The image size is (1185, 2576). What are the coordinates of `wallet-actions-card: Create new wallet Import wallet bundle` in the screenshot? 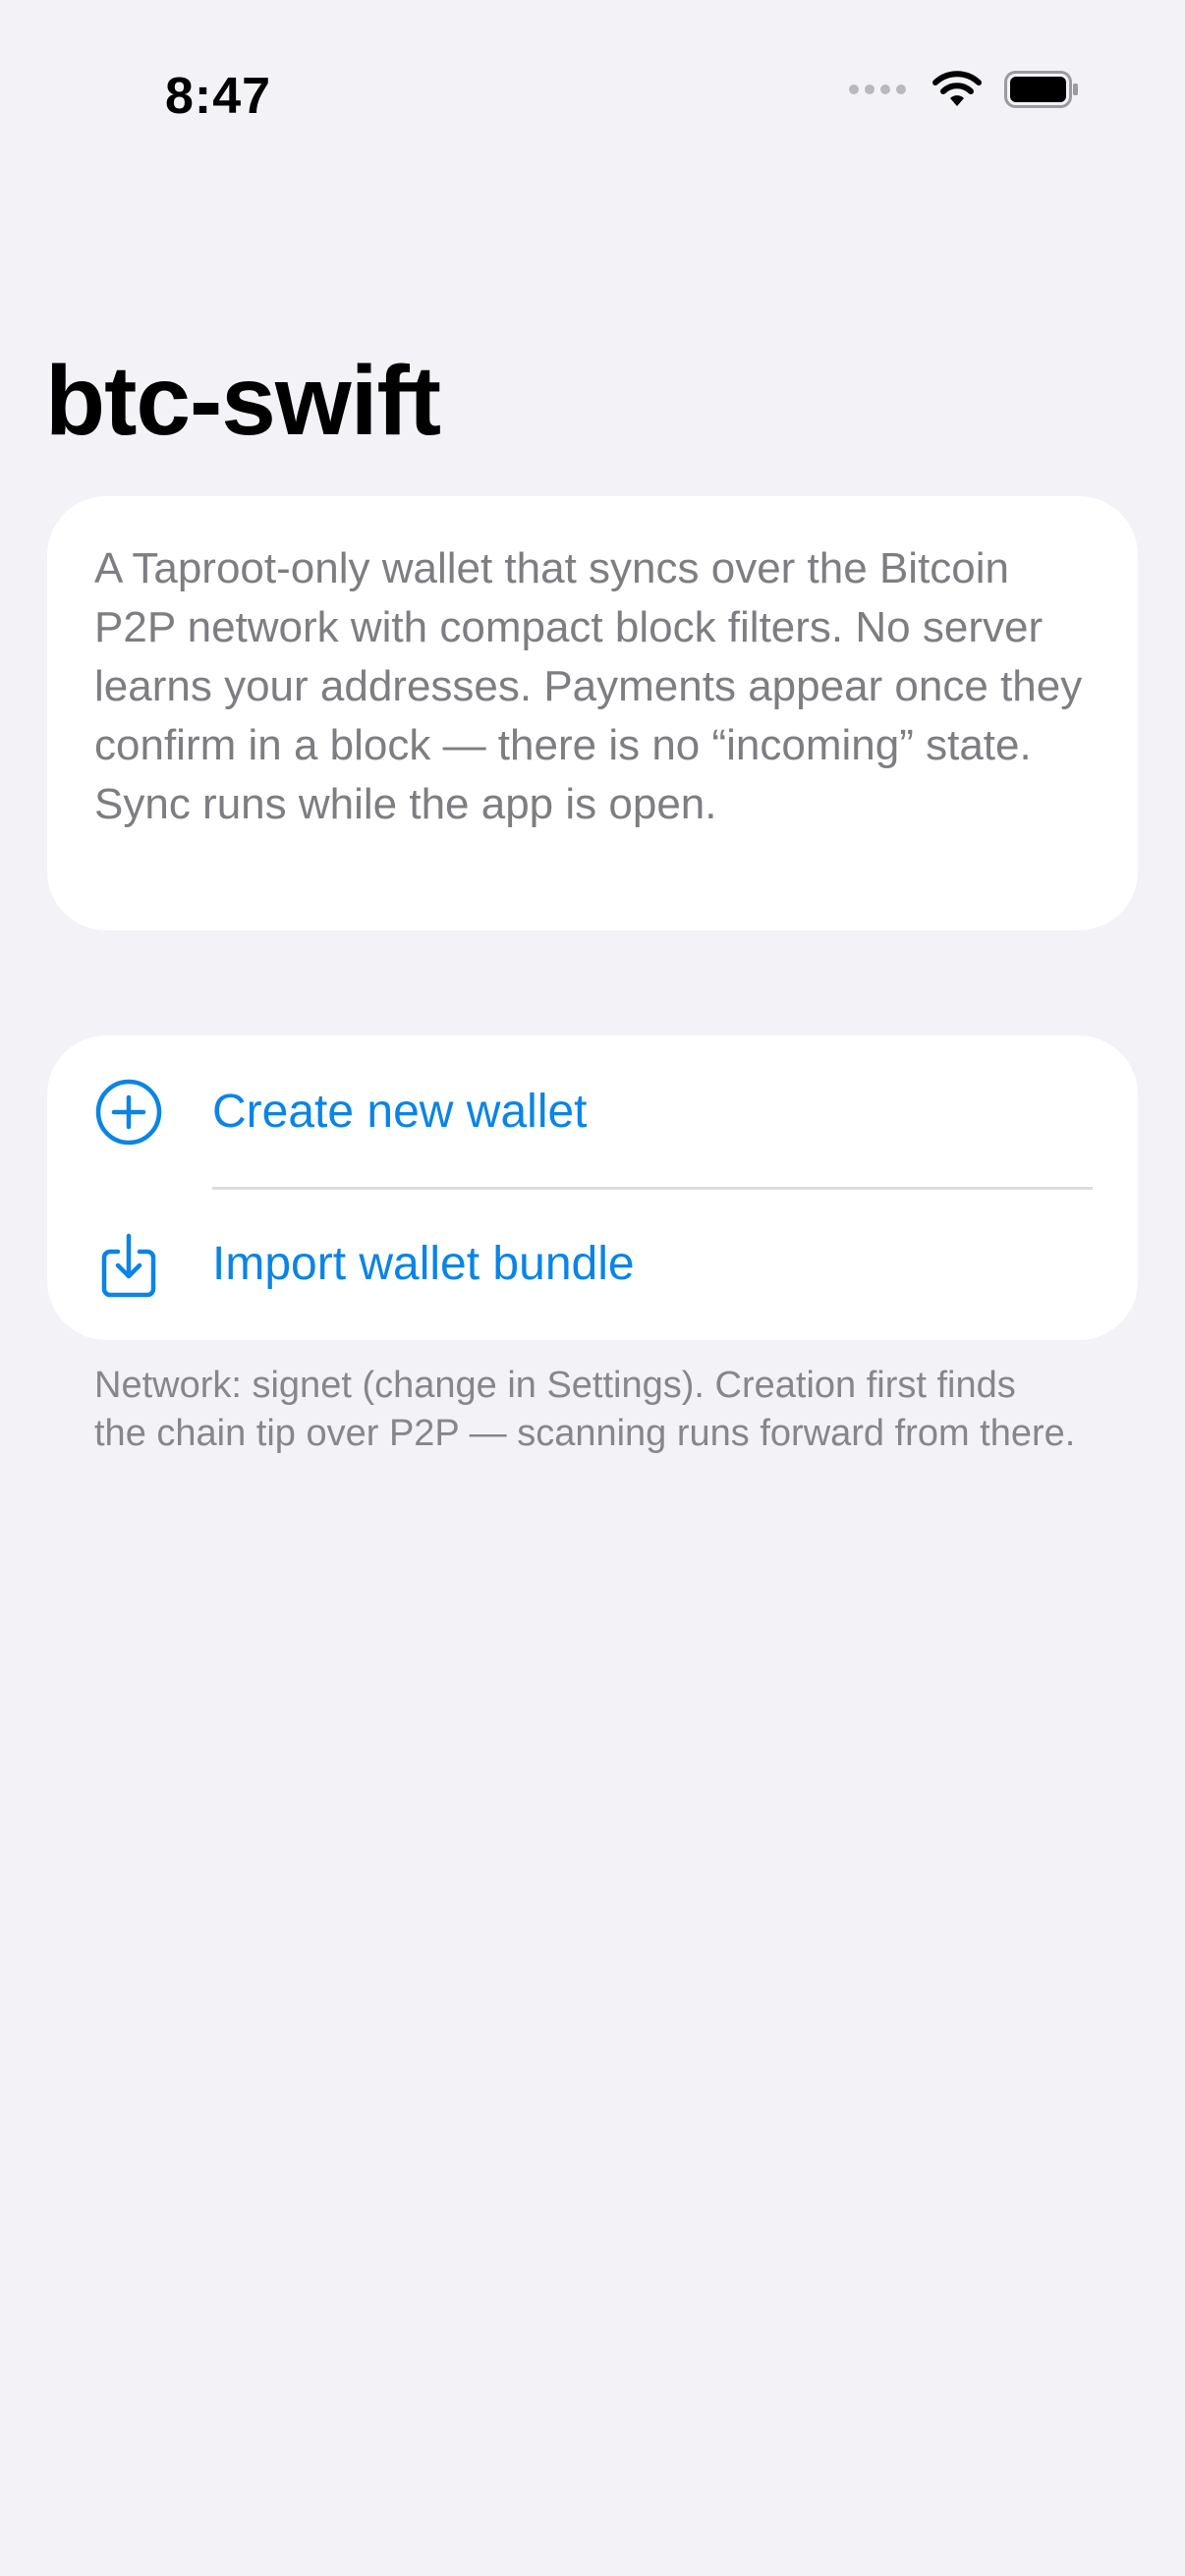 It's located at (592, 1188).